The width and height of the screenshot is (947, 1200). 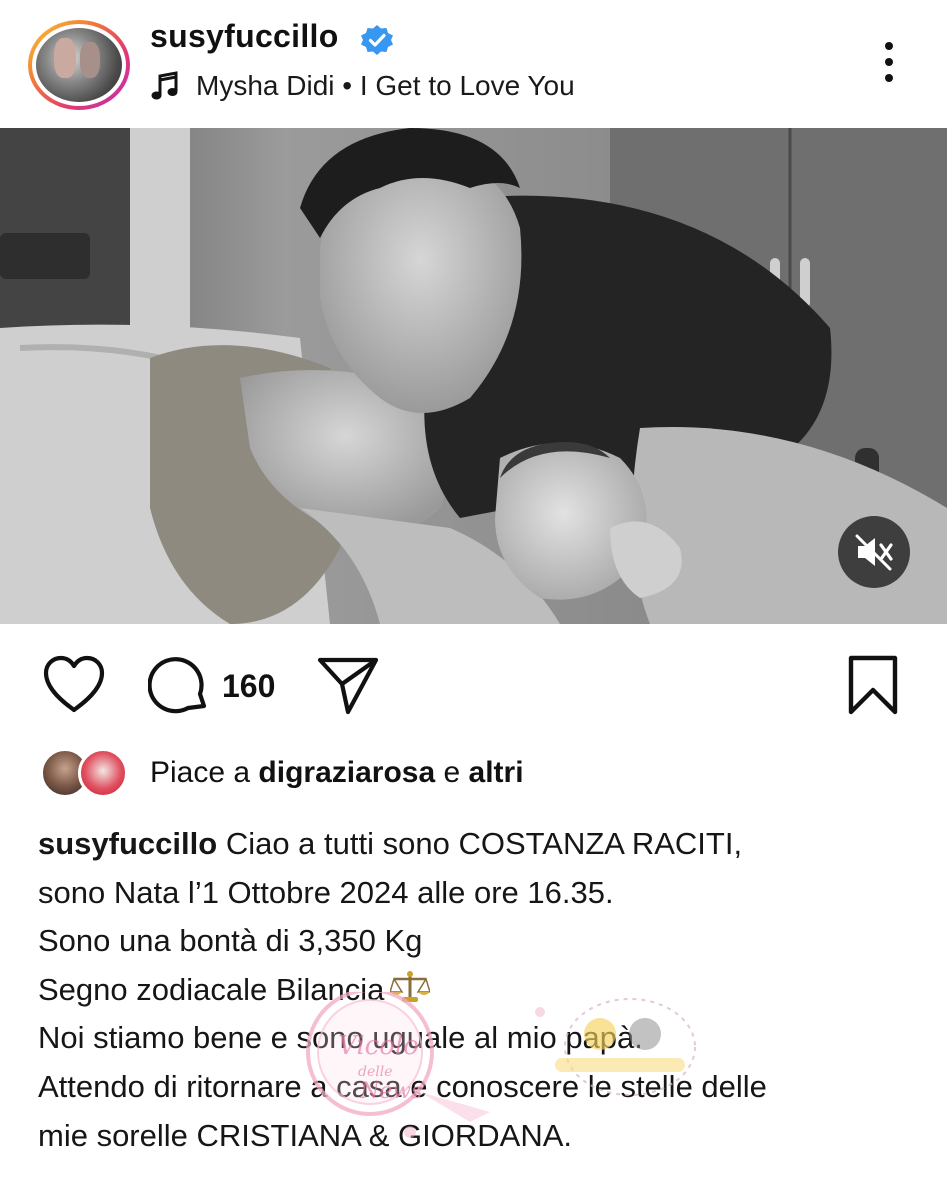 I want to click on caption-line: Sono una bontà di 3,350 Kg, so click(x=230, y=941).